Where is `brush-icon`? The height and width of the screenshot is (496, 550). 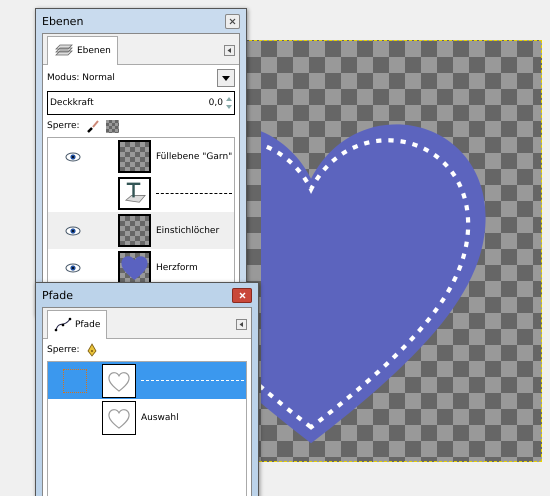 brush-icon is located at coordinates (93, 126).